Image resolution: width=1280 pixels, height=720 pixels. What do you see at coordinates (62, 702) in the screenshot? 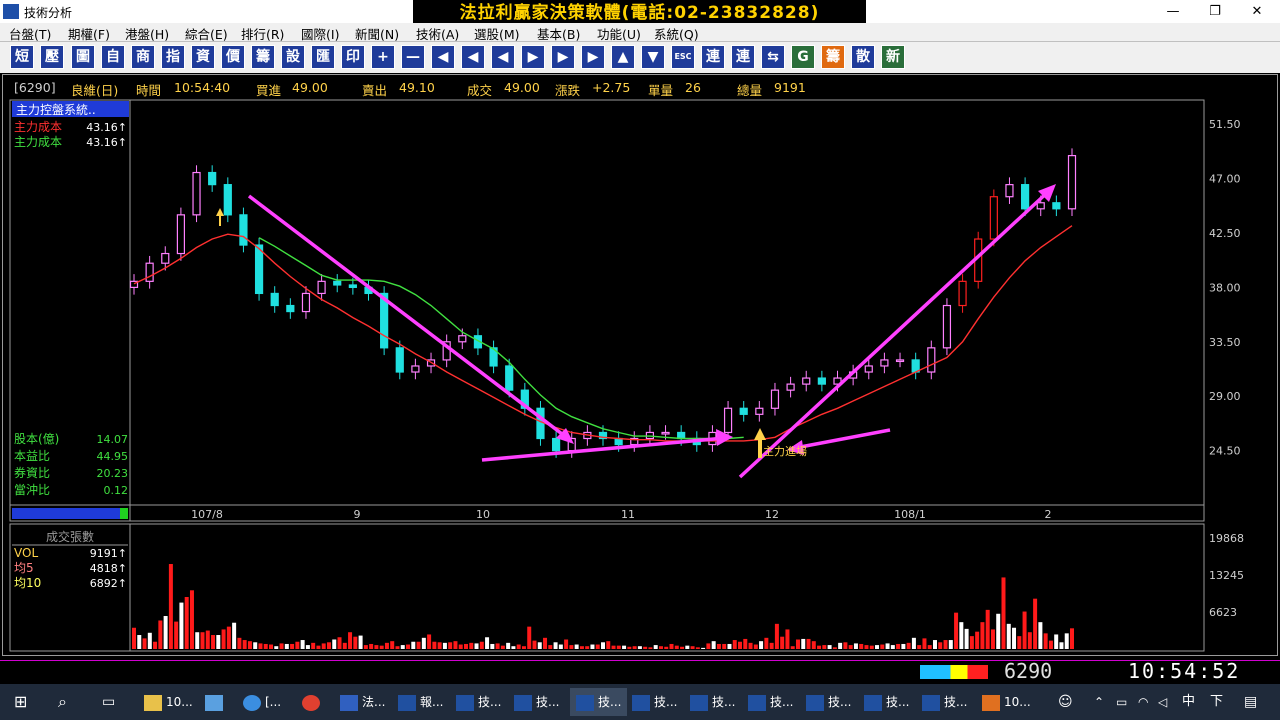
I see `search-icon: ⌕` at bounding box center [62, 702].